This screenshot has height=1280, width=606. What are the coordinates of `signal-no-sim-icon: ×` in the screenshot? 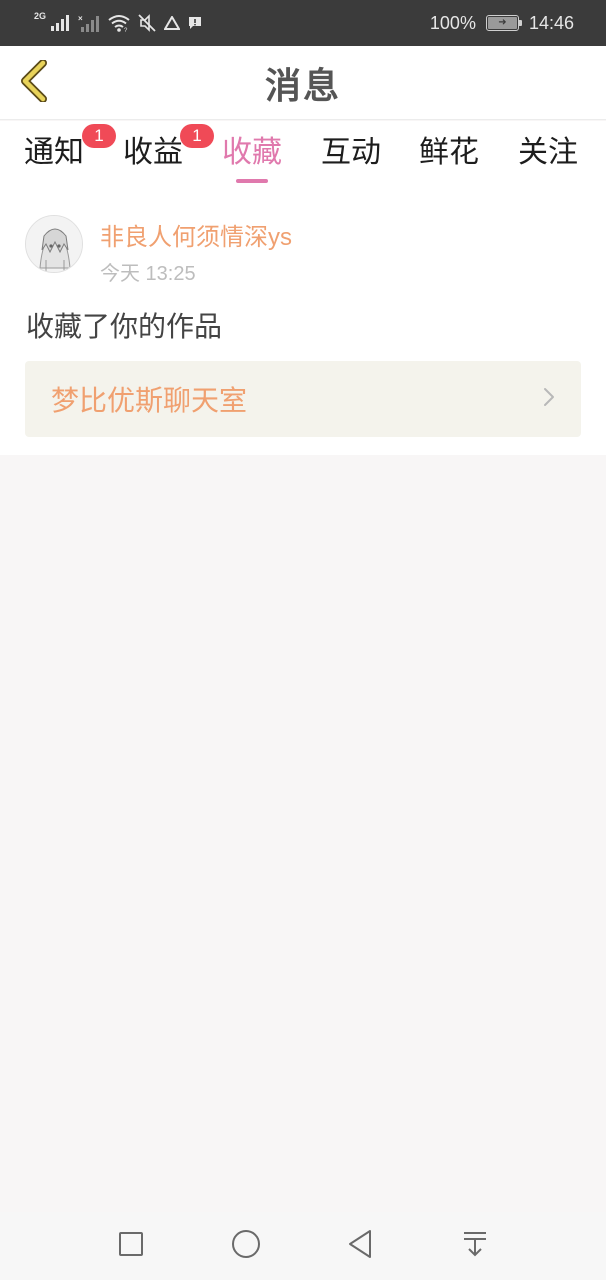 It's located at (89, 23).